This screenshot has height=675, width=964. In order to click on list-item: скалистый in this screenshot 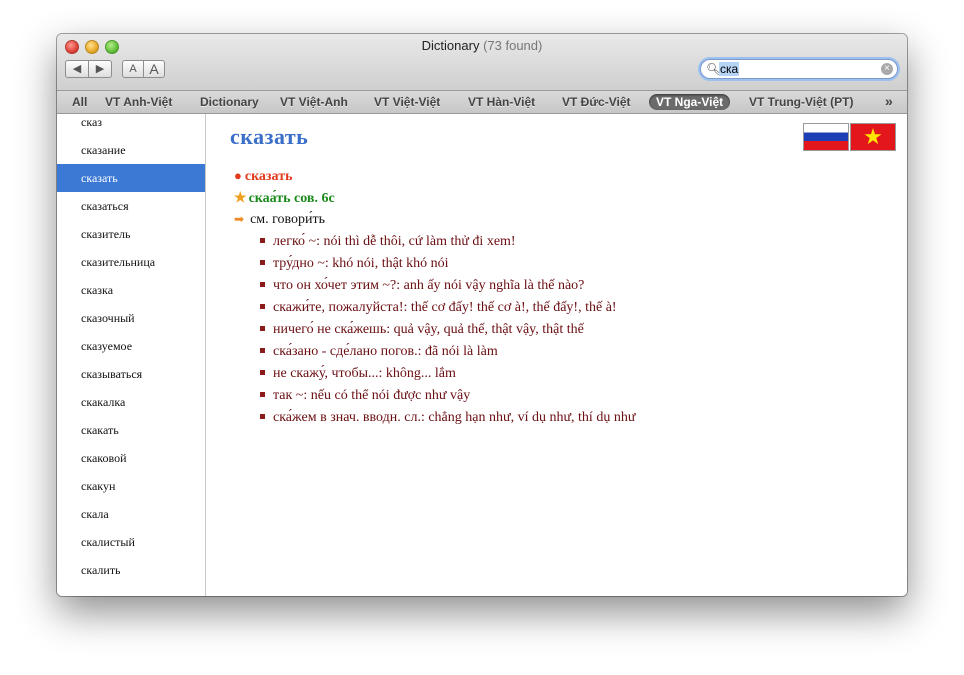, I will do `click(131, 542)`.